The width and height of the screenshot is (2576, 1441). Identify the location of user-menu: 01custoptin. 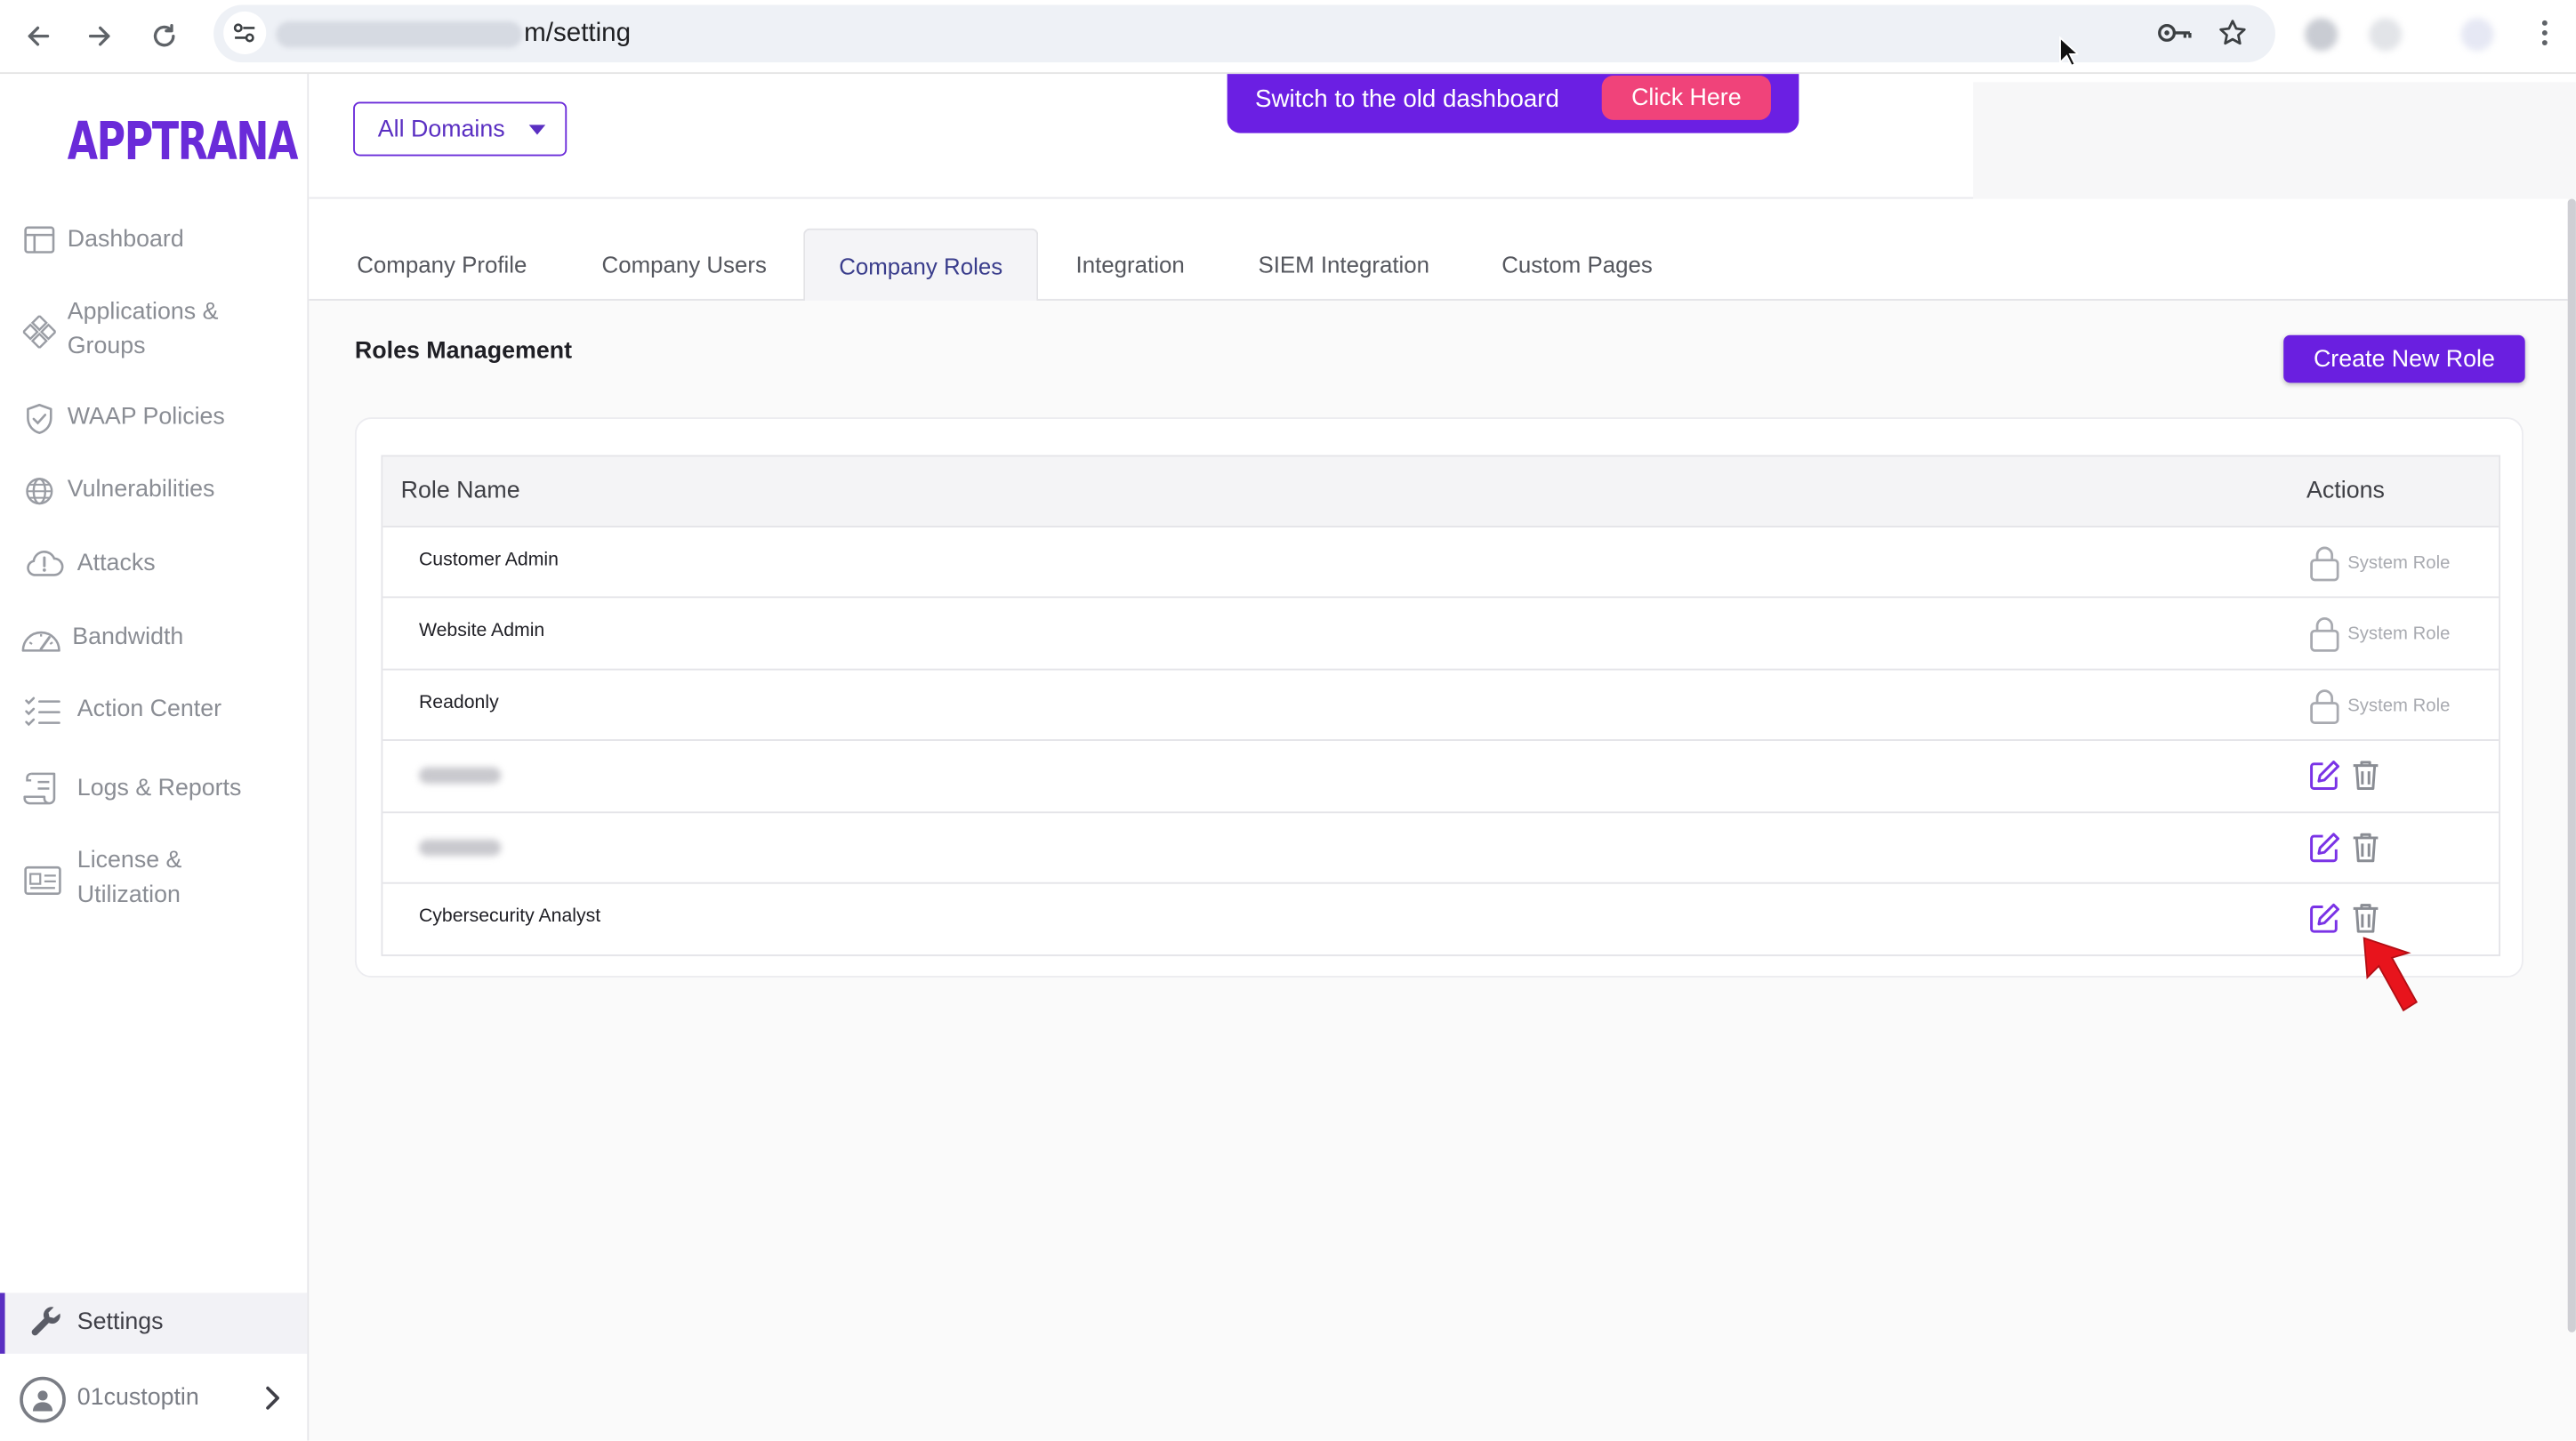
(153, 1401).